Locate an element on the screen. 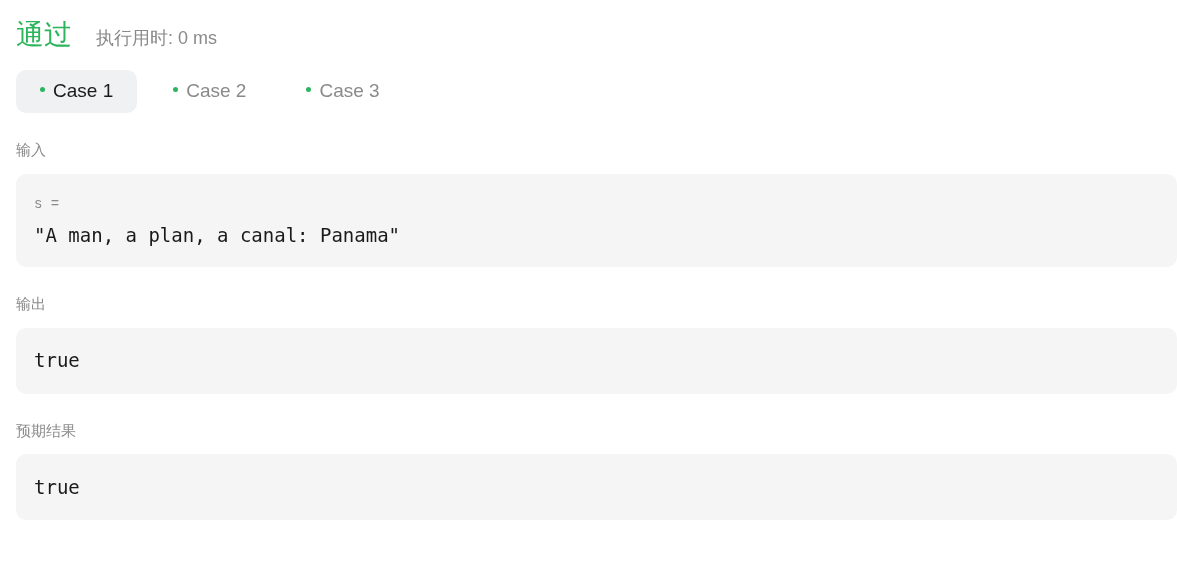 The height and width of the screenshot is (569, 1177). output-value: true is located at coordinates (57, 361).